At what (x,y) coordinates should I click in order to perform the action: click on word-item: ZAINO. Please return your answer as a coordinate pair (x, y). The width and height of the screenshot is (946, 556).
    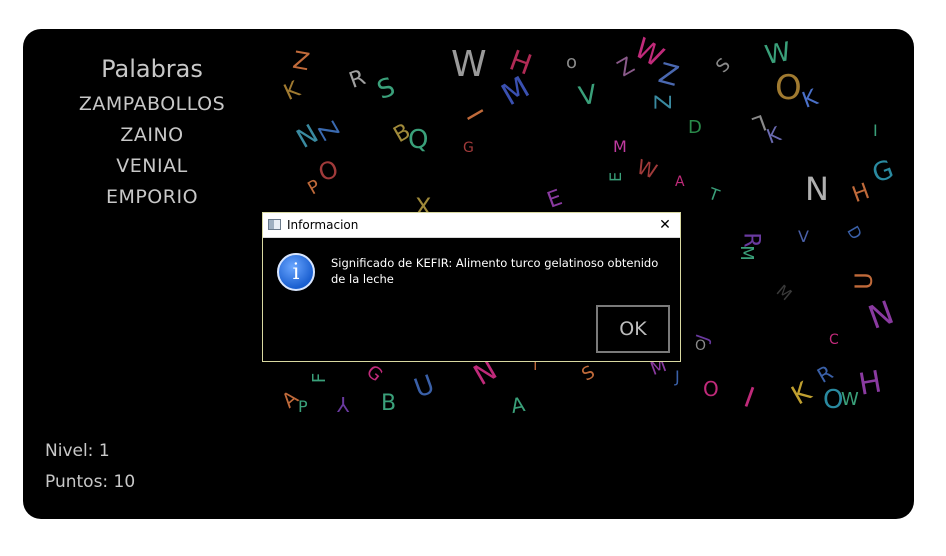
    Looking at the image, I should click on (152, 135).